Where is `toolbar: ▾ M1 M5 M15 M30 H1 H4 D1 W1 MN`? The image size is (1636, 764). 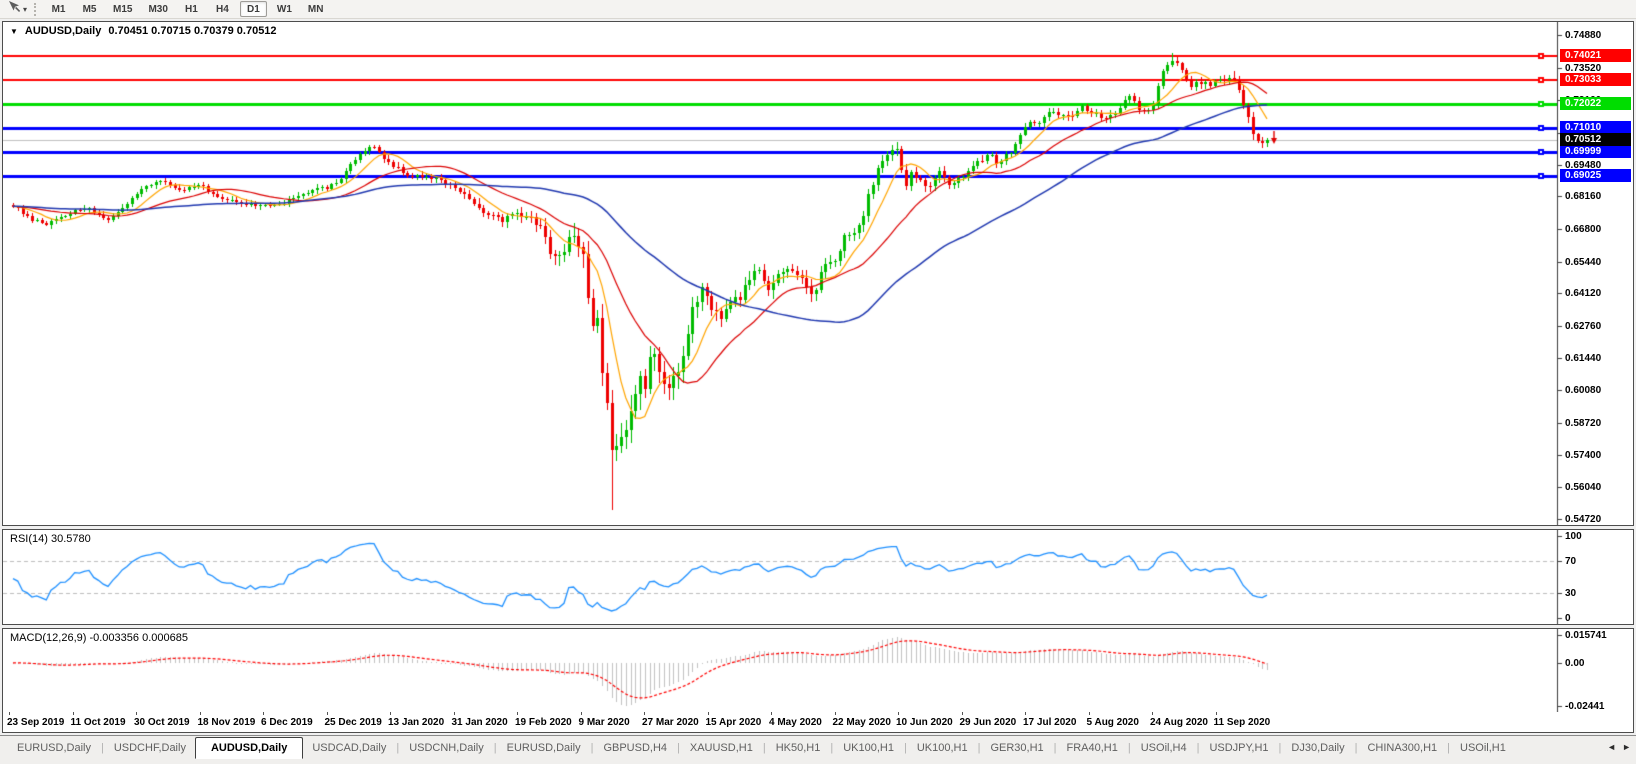 toolbar: ▾ M1 M5 M15 M30 H1 H4 D1 W1 MN is located at coordinates (818, 9).